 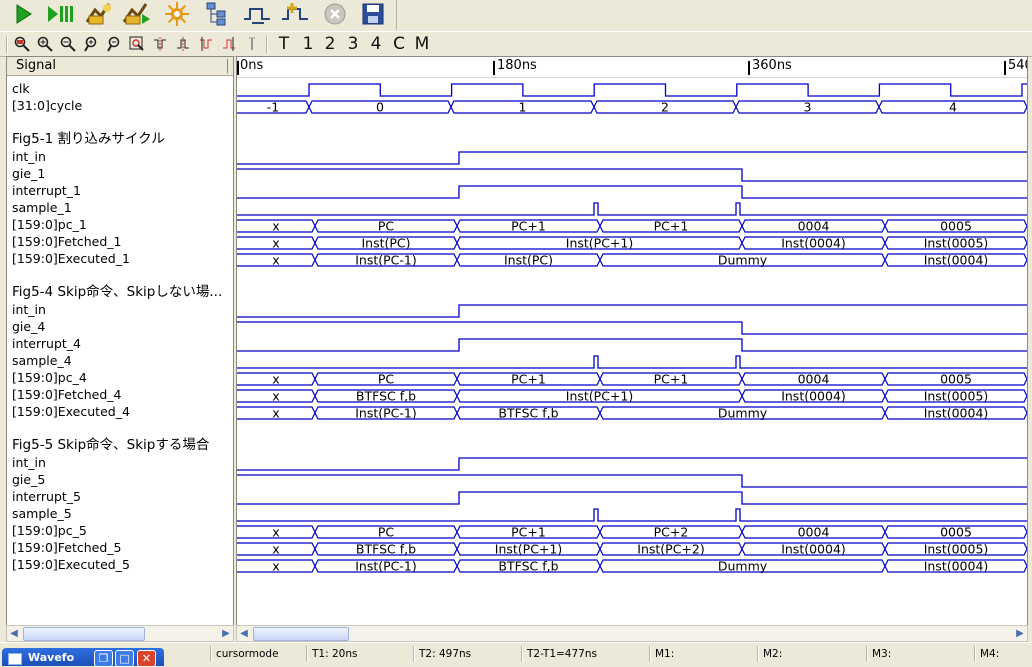 What do you see at coordinates (67, 547) in the screenshot?
I see `signal-name: [159:0]Fetched_5` at bounding box center [67, 547].